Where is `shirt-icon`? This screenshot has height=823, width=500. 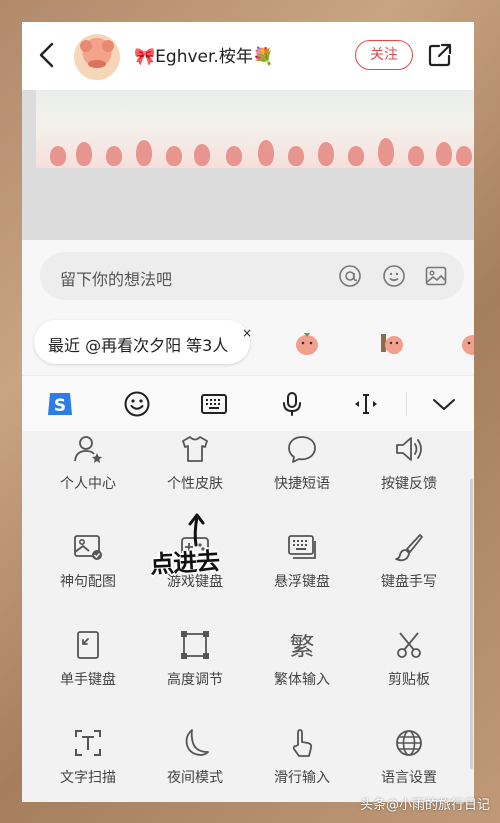
shirt-icon is located at coordinates (195, 449).